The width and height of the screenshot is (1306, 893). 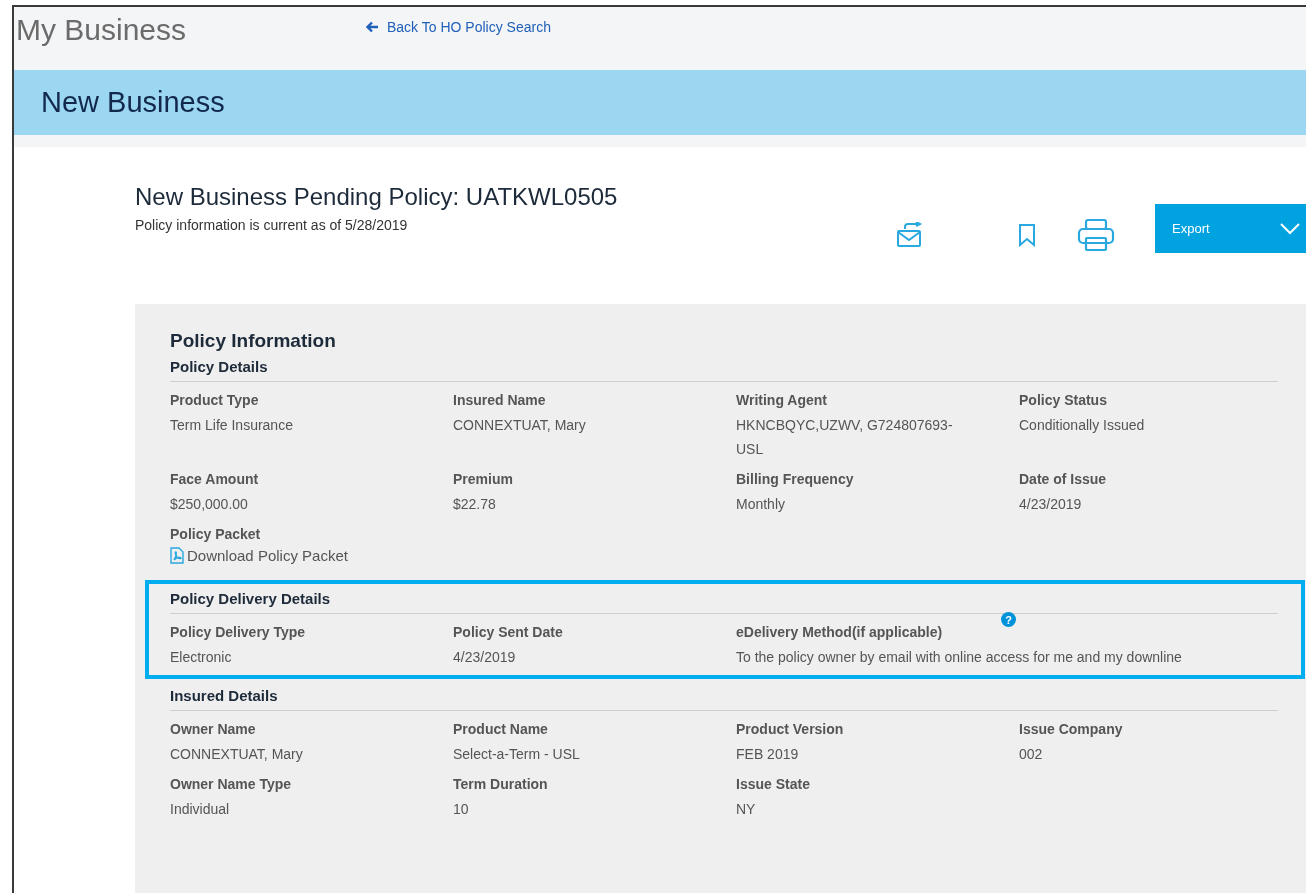 I want to click on field-label: Owner Name Type, so click(x=231, y=784).